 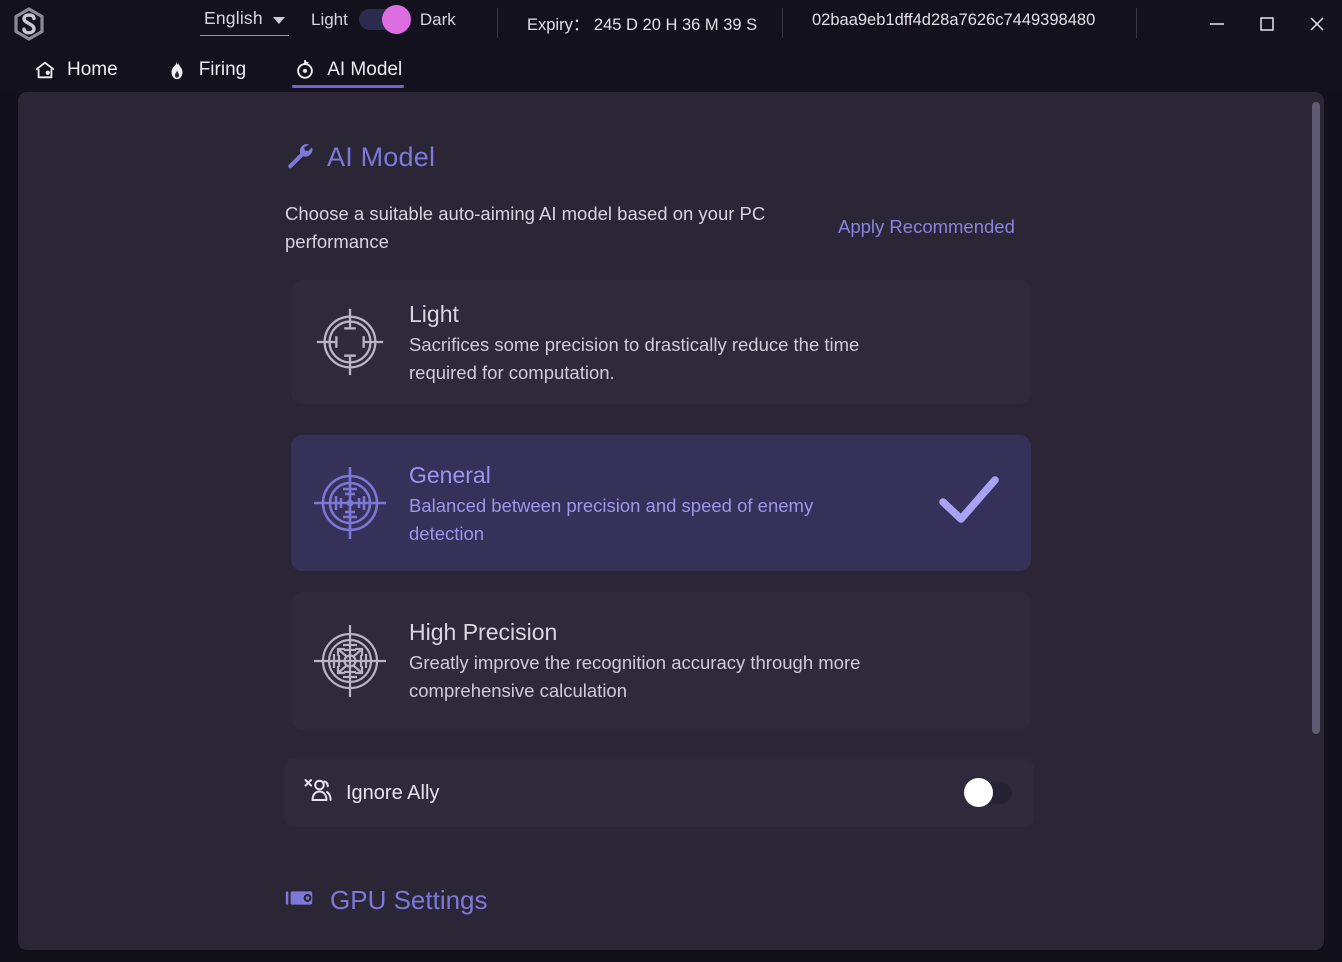 What do you see at coordinates (305, 70) in the screenshot?
I see `crosshair-icon` at bounding box center [305, 70].